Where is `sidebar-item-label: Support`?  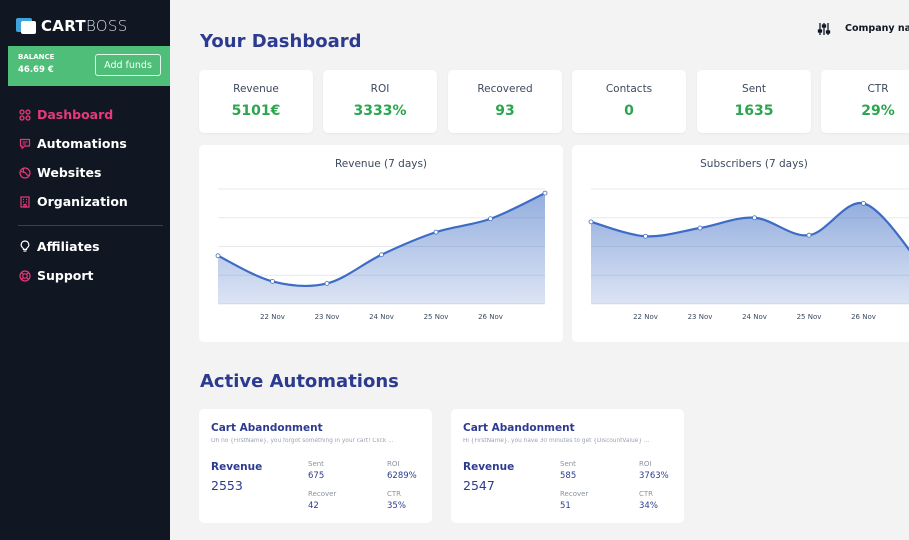
sidebar-item-label: Support is located at coordinates (65, 275).